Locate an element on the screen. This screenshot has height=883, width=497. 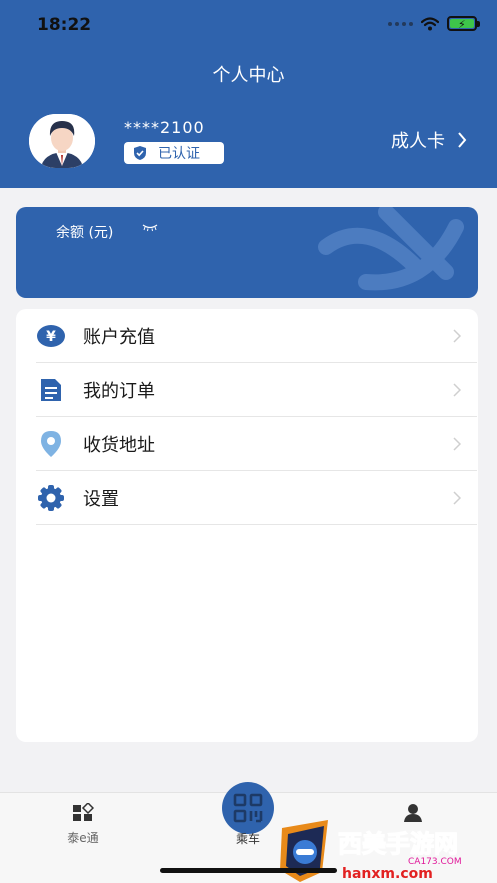
status-bar: 18:22 ⚡ is located at coordinates (248, 24).